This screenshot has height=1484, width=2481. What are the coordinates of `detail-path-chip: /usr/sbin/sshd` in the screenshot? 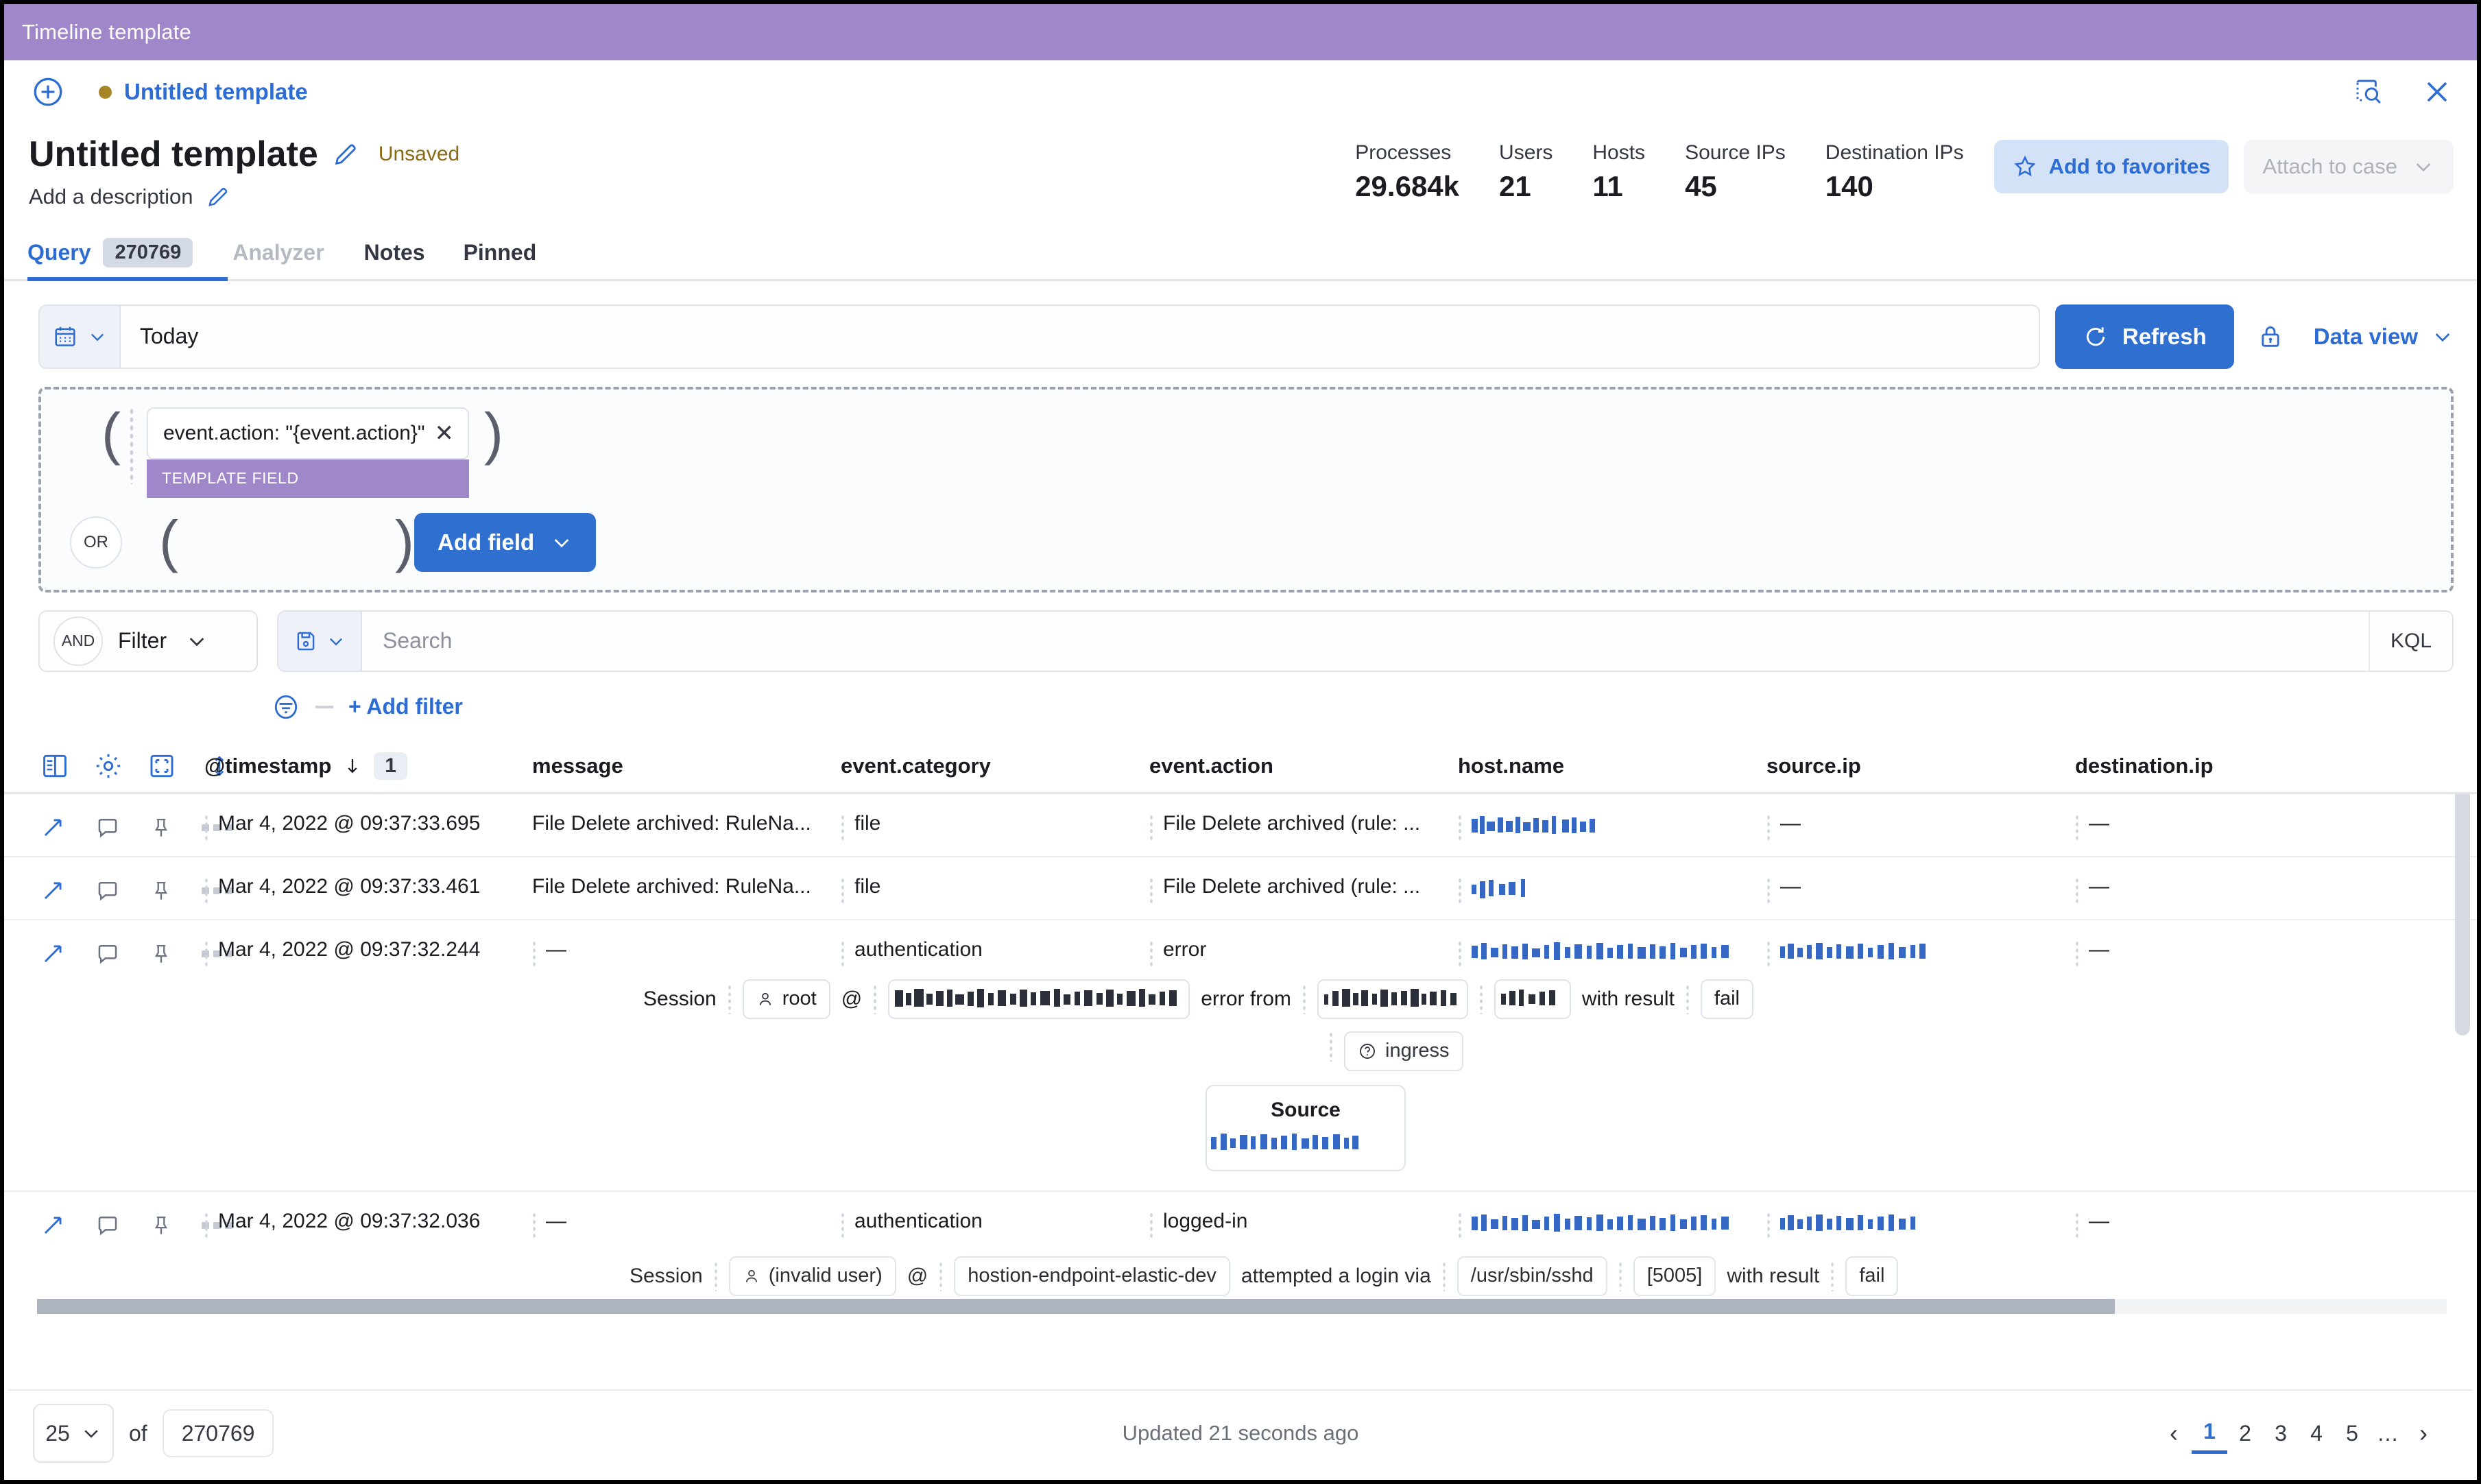 It's located at (1532, 1276).